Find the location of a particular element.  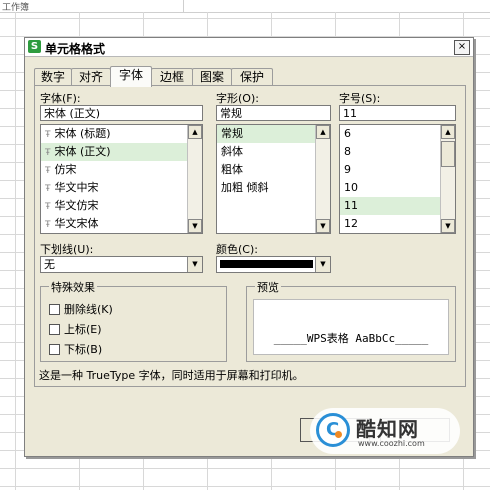

underline-label: 下划线(U): is located at coordinates (67, 249).